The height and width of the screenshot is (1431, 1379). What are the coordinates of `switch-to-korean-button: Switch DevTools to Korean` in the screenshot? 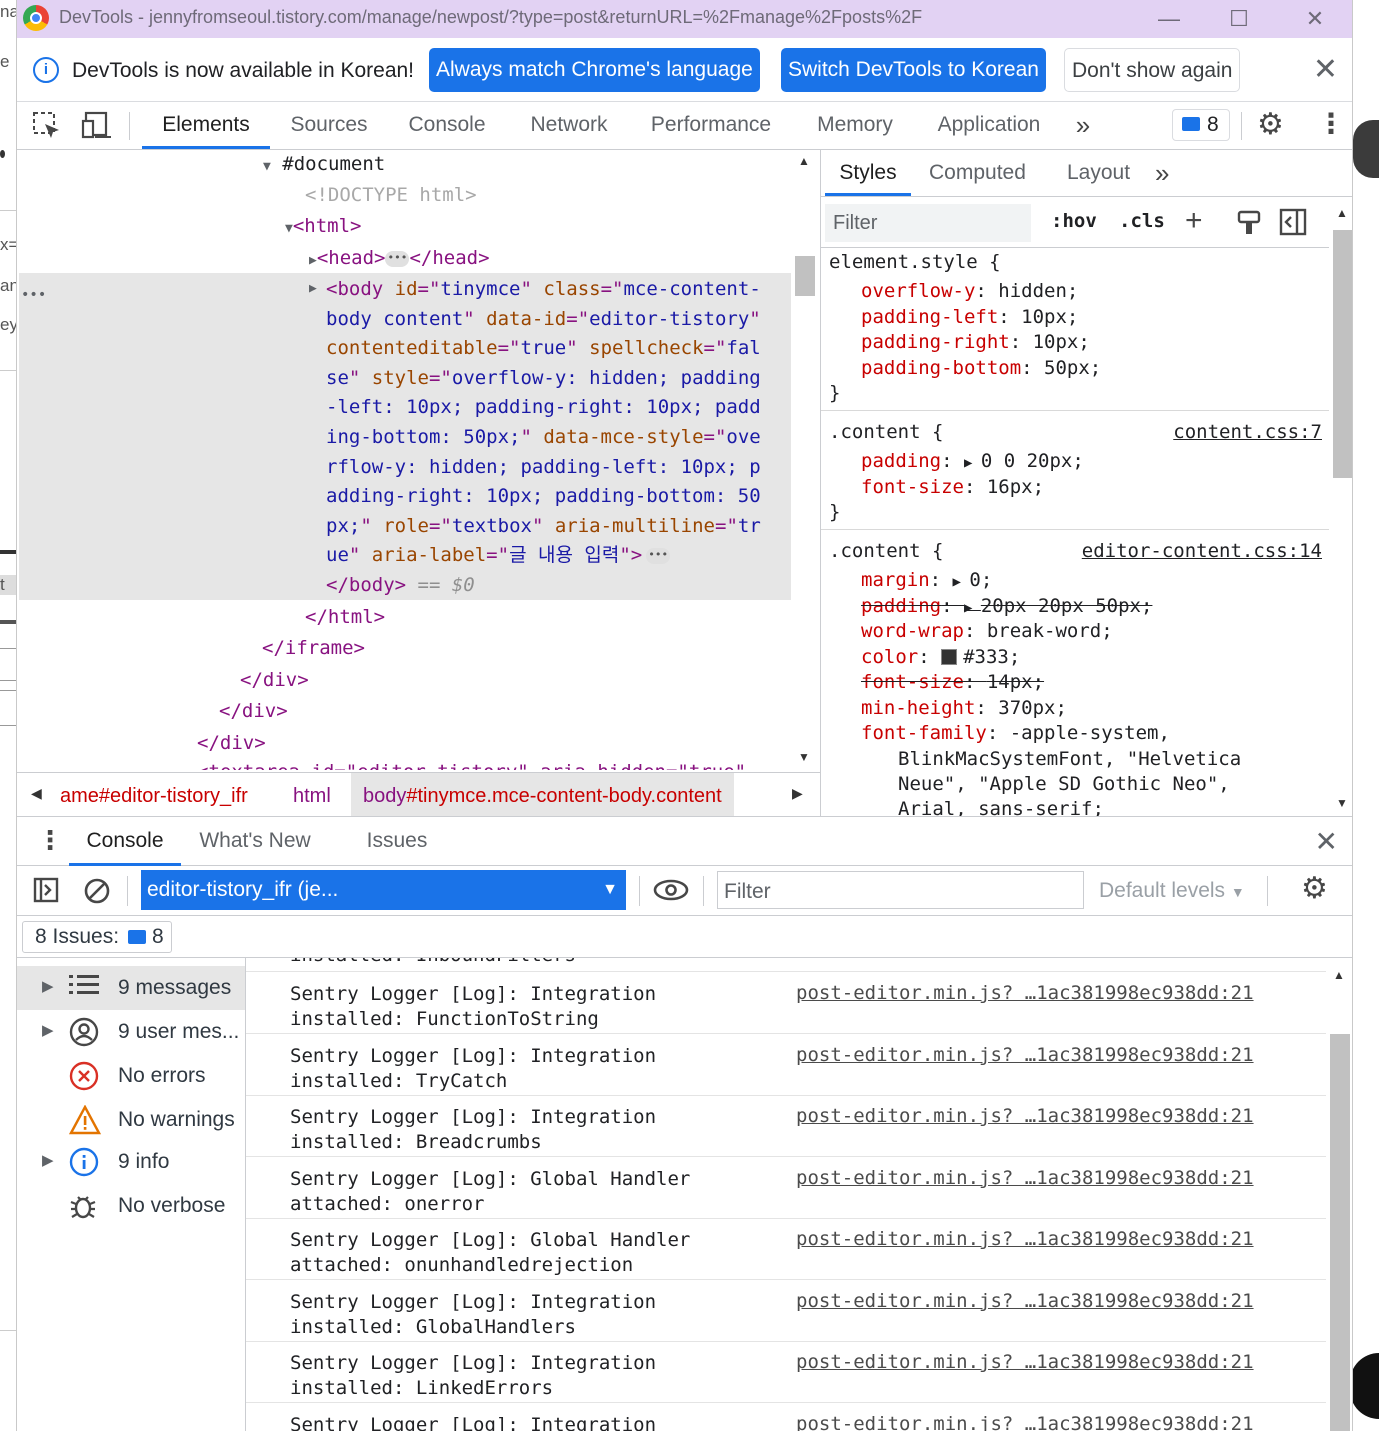 It's located at (913, 70).